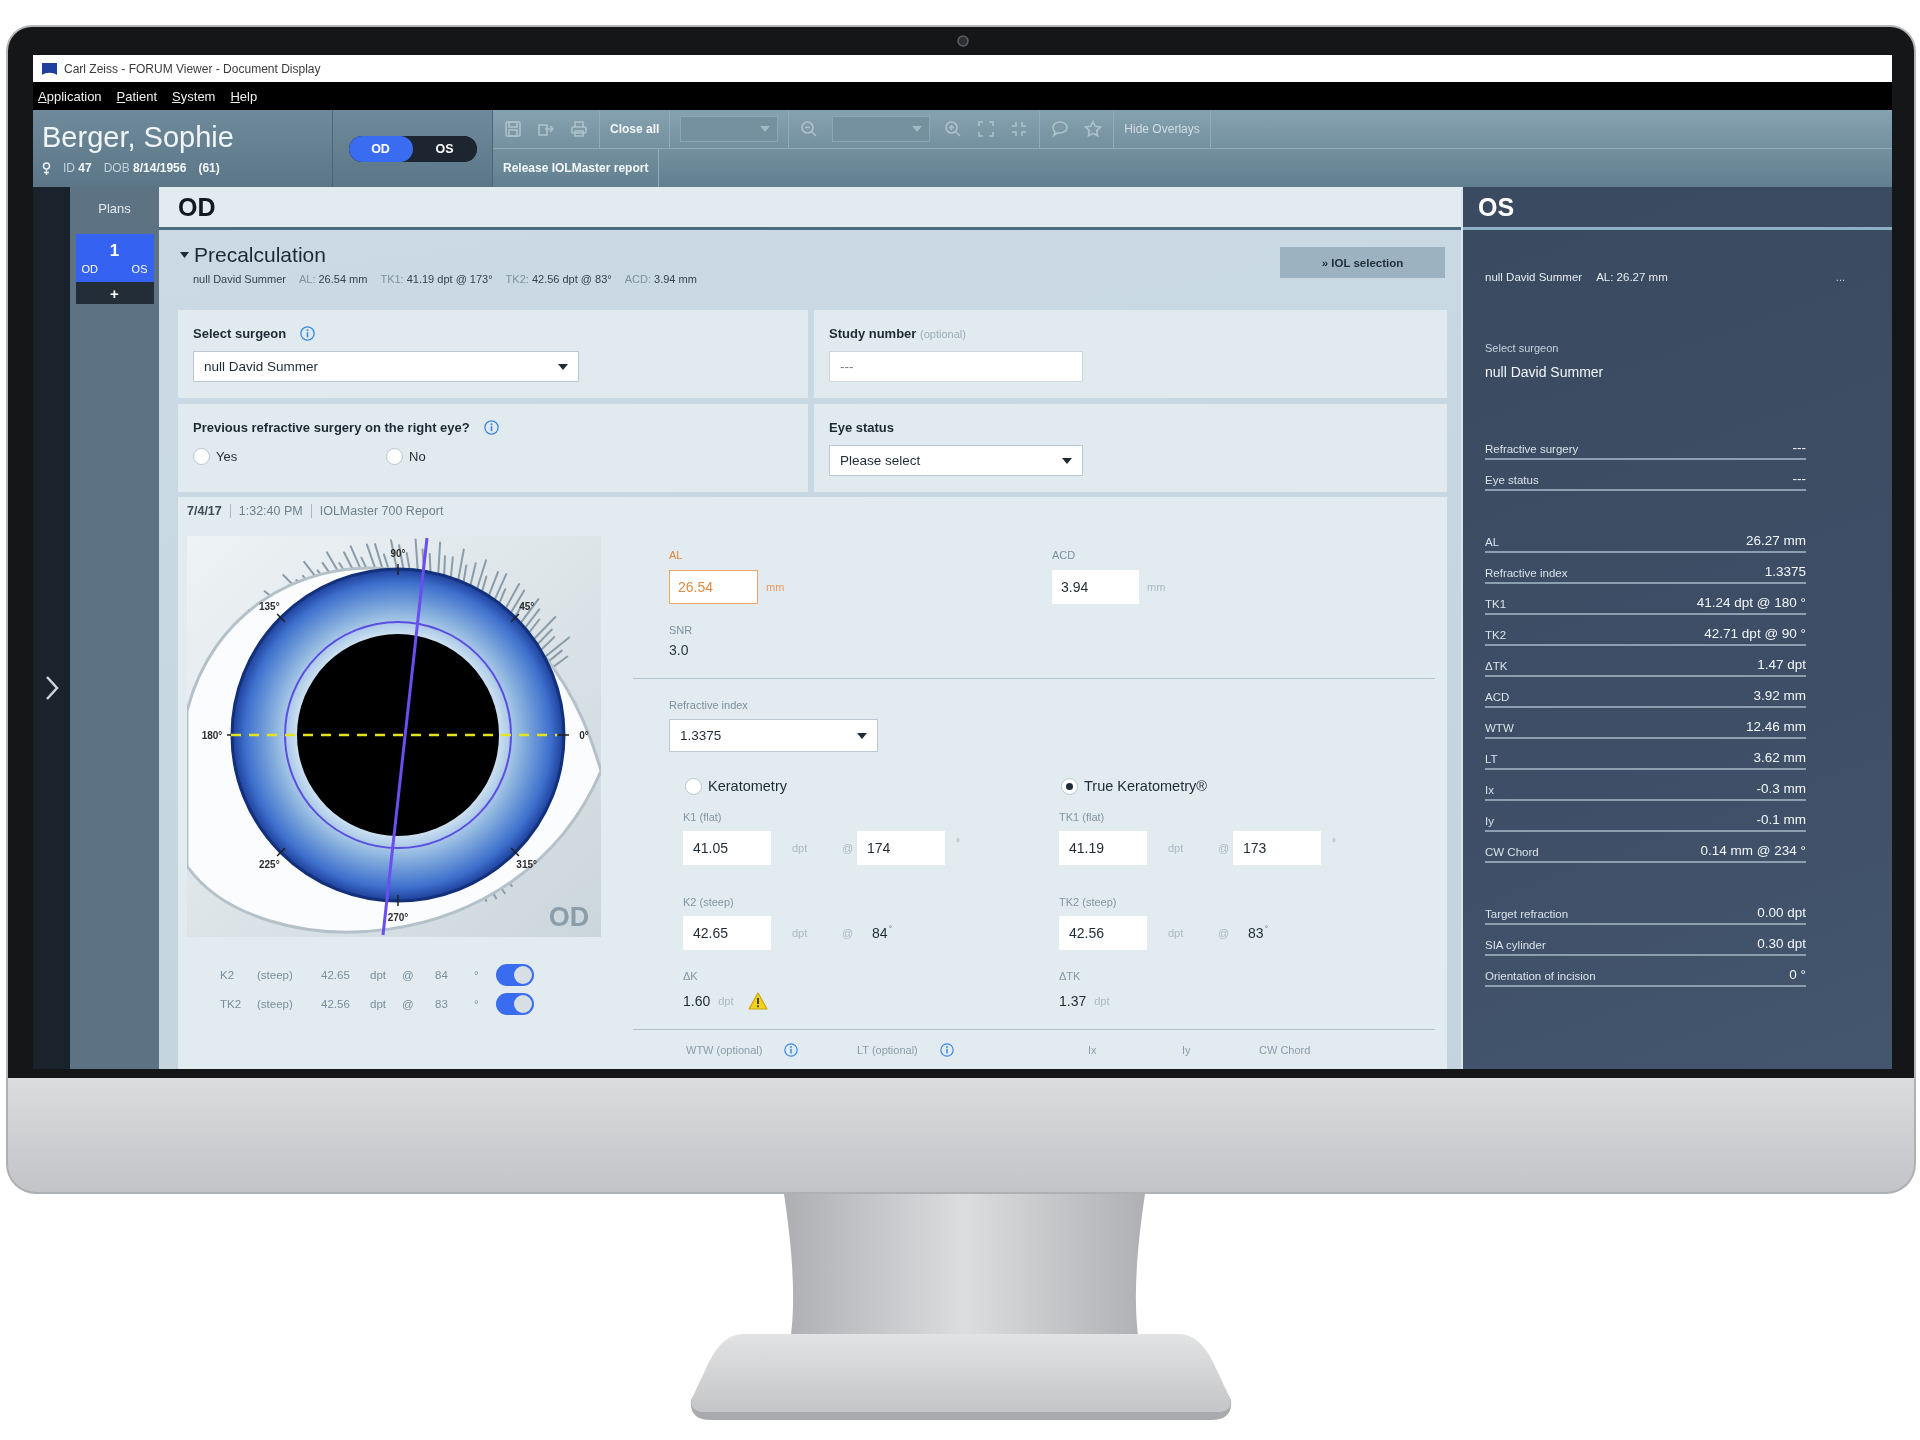  What do you see at coordinates (1499, 728) in the screenshot?
I see `field-label: WTW` at bounding box center [1499, 728].